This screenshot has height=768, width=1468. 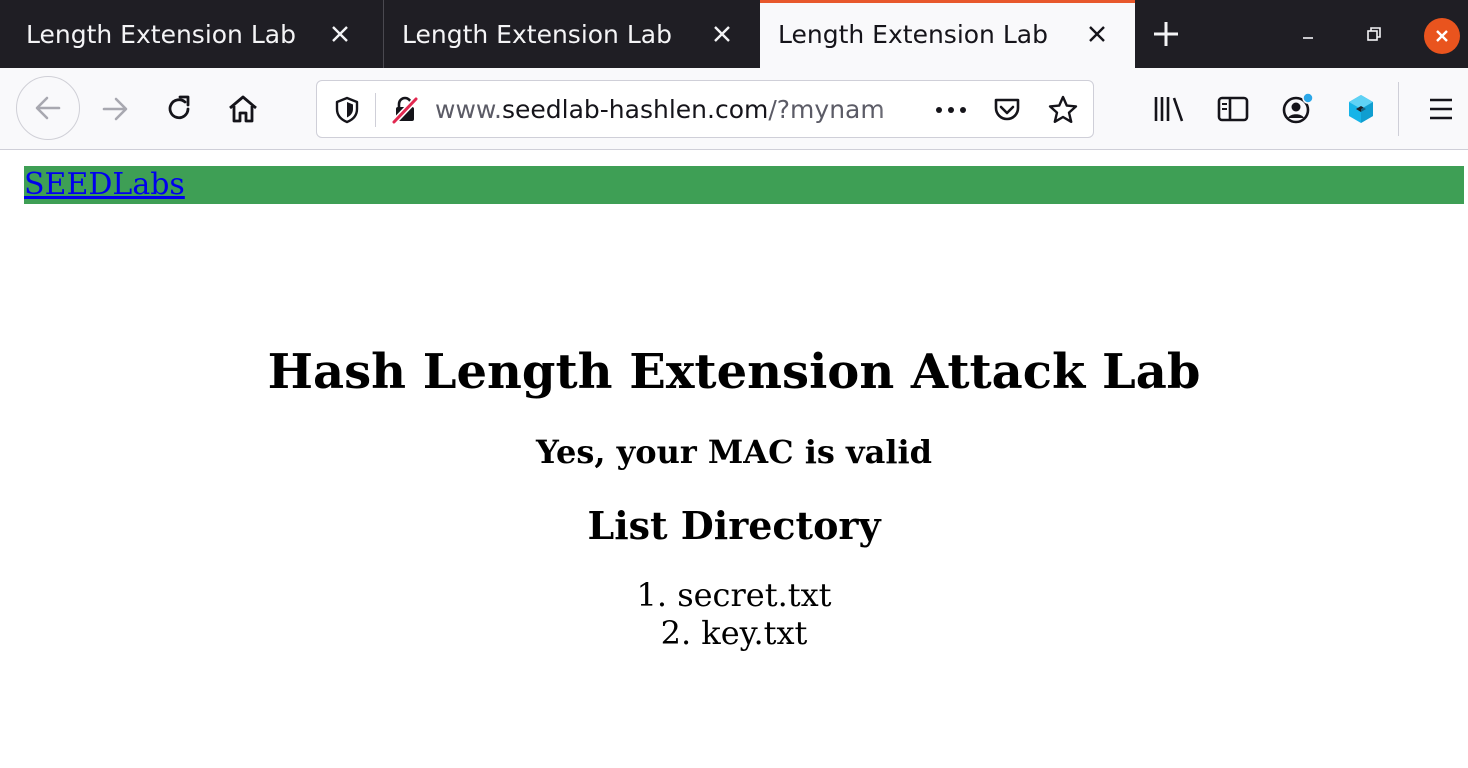 What do you see at coordinates (375, 110) in the screenshot?
I see `urlbar-divider` at bounding box center [375, 110].